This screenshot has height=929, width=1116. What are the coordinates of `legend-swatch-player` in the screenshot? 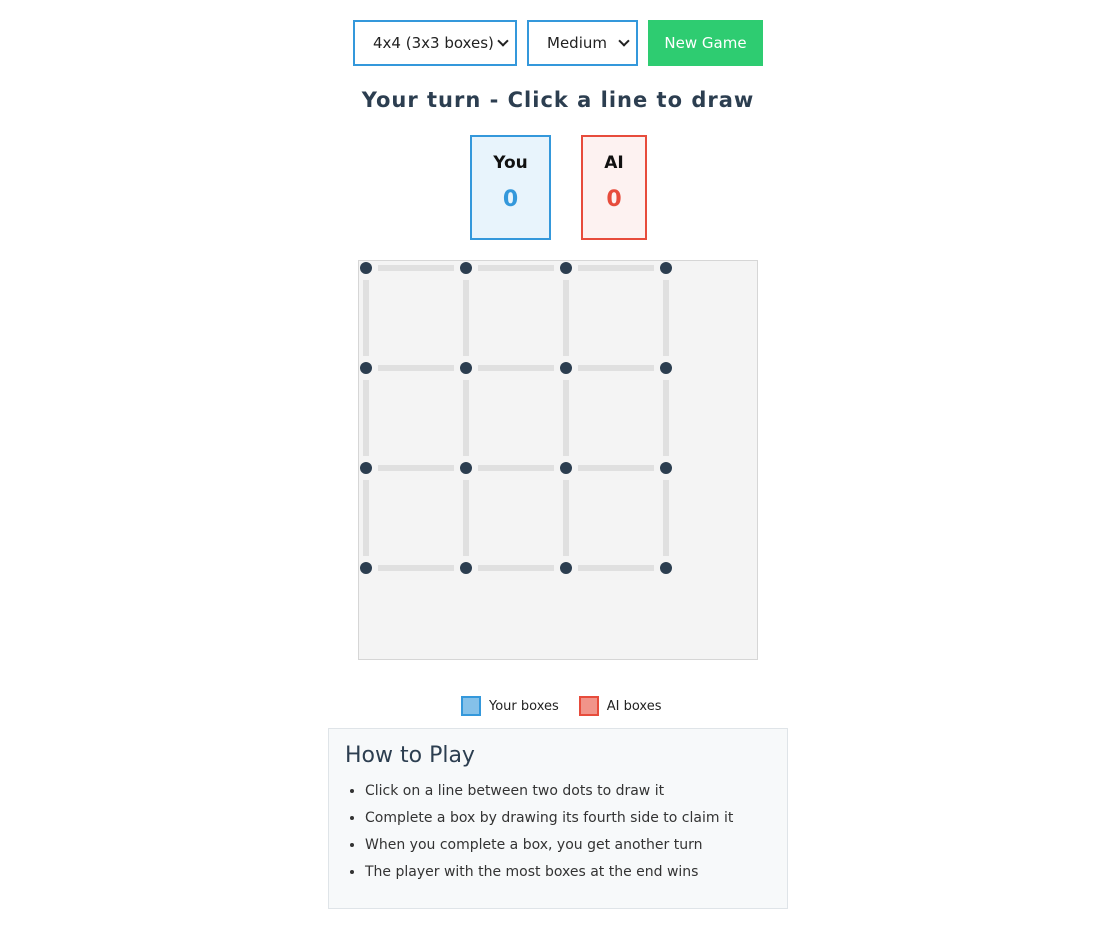 It's located at (471, 706).